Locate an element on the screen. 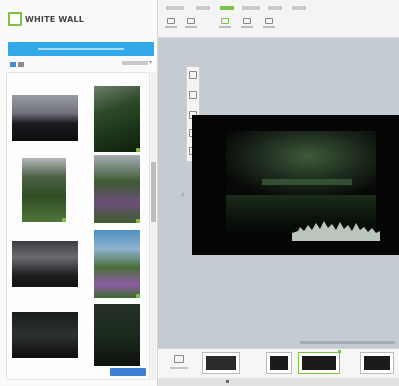 This screenshot has width=399, height=386. text-icon is located at coordinates (269, 21).